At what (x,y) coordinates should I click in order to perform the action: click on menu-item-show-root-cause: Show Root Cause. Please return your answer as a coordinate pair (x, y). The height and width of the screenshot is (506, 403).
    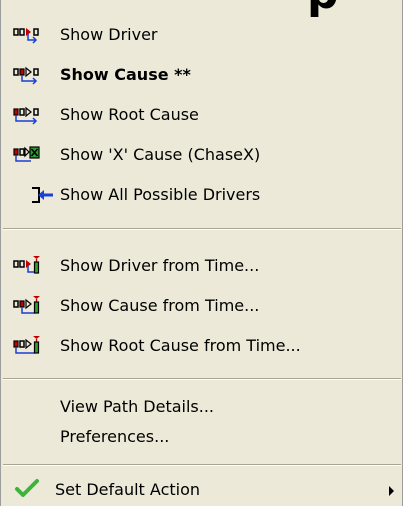
    Looking at the image, I should click on (201, 115).